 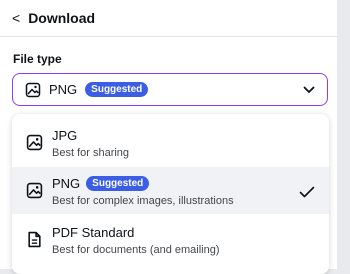 I want to click on chevron-down-icon, so click(x=309, y=89).